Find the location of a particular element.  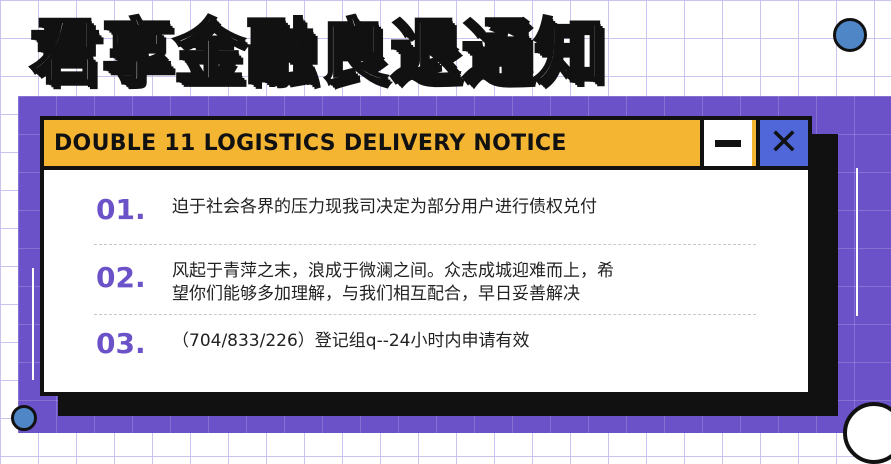

item-text-line-2: 望你们能够多加理解，与我们相互配合，早日妥善解决 is located at coordinates (376, 294).